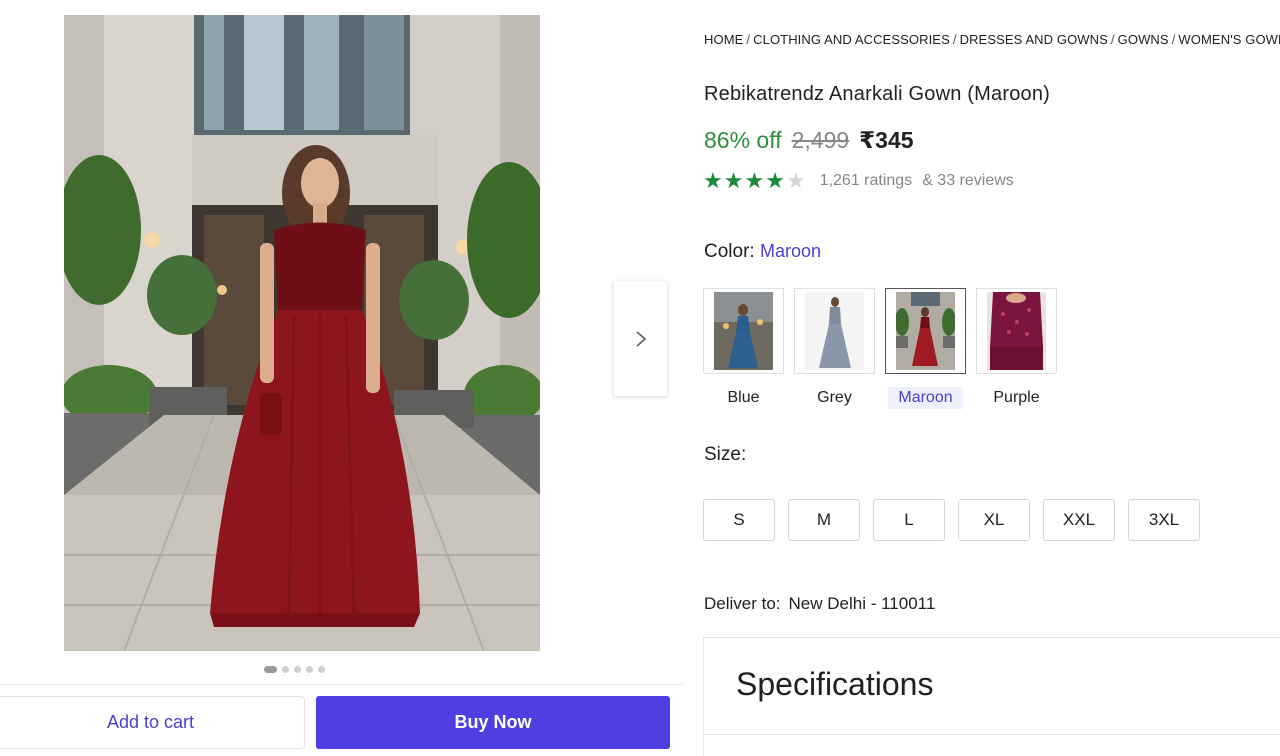 This screenshot has width=1280, height=756. What do you see at coordinates (742, 603) in the screenshot?
I see `delivery-label: Deliver to:` at bounding box center [742, 603].